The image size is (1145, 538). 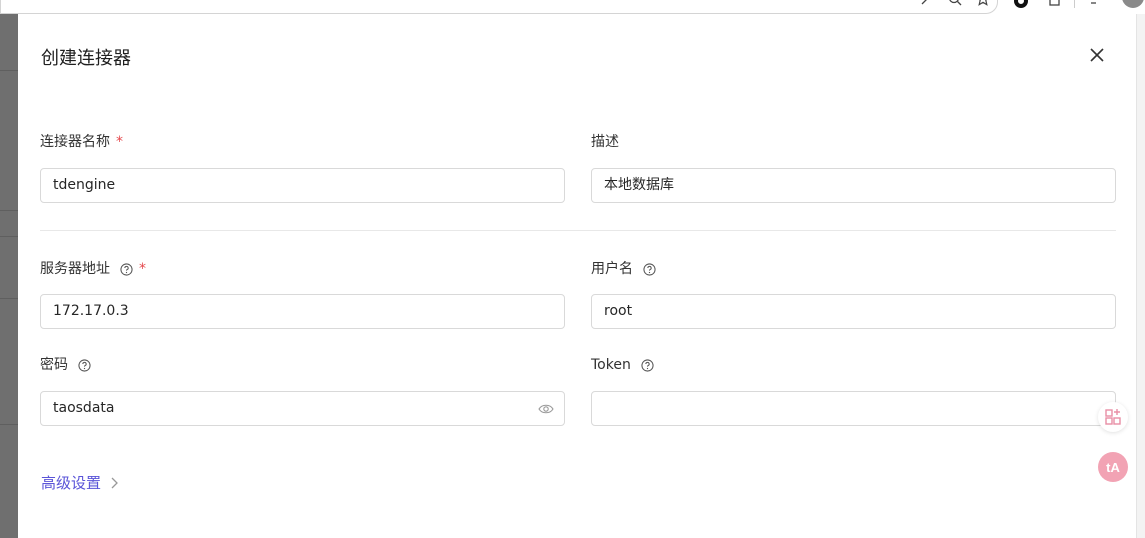 I want to click on eye-icon, so click(x=546, y=409).